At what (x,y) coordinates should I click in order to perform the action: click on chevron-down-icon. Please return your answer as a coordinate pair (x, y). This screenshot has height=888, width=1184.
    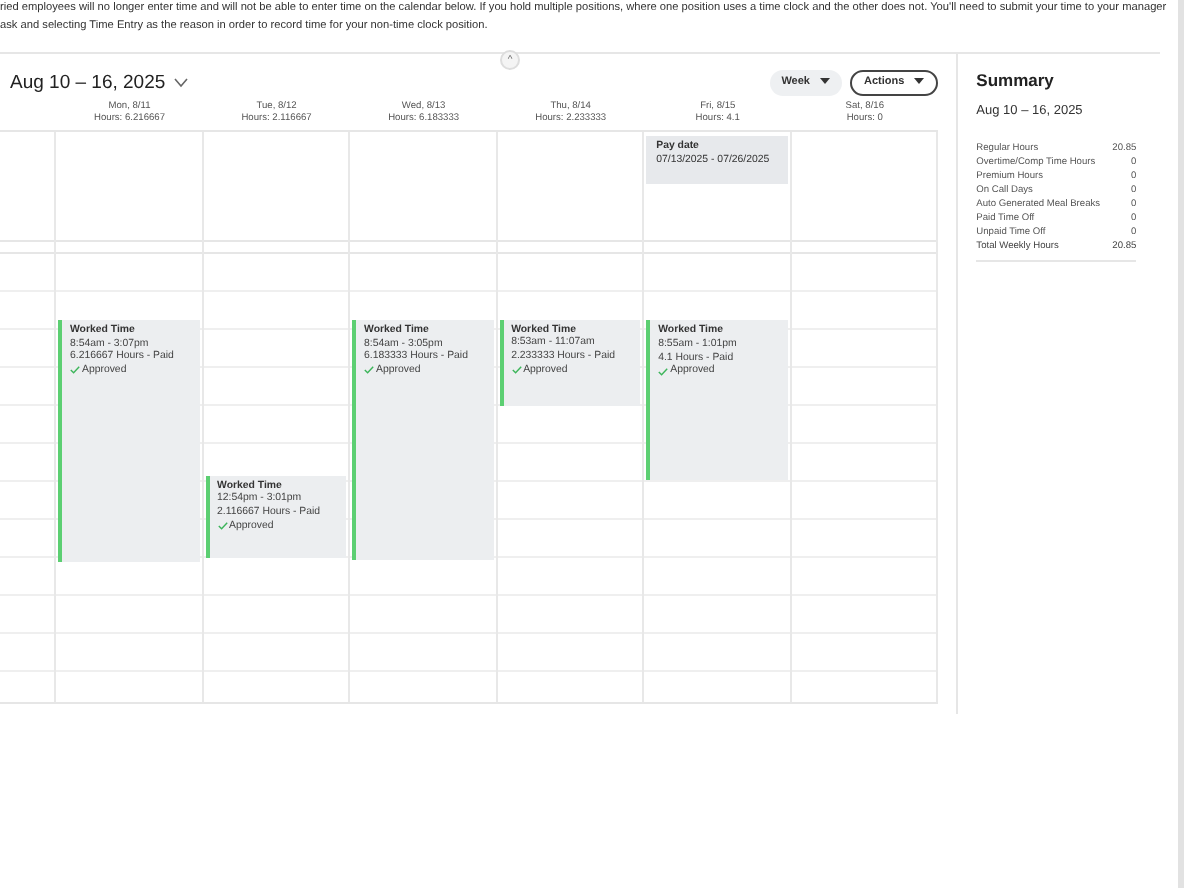
    Looking at the image, I should click on (180, 82).